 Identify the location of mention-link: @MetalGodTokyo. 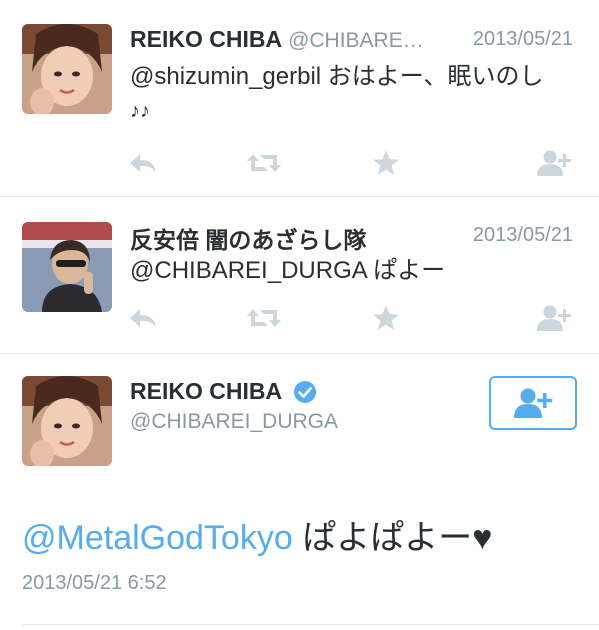
(157, 538).